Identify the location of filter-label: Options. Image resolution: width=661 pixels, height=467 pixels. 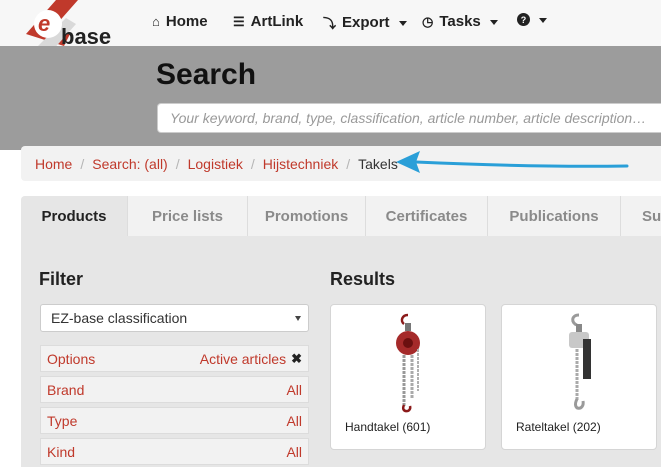
(71, 358).